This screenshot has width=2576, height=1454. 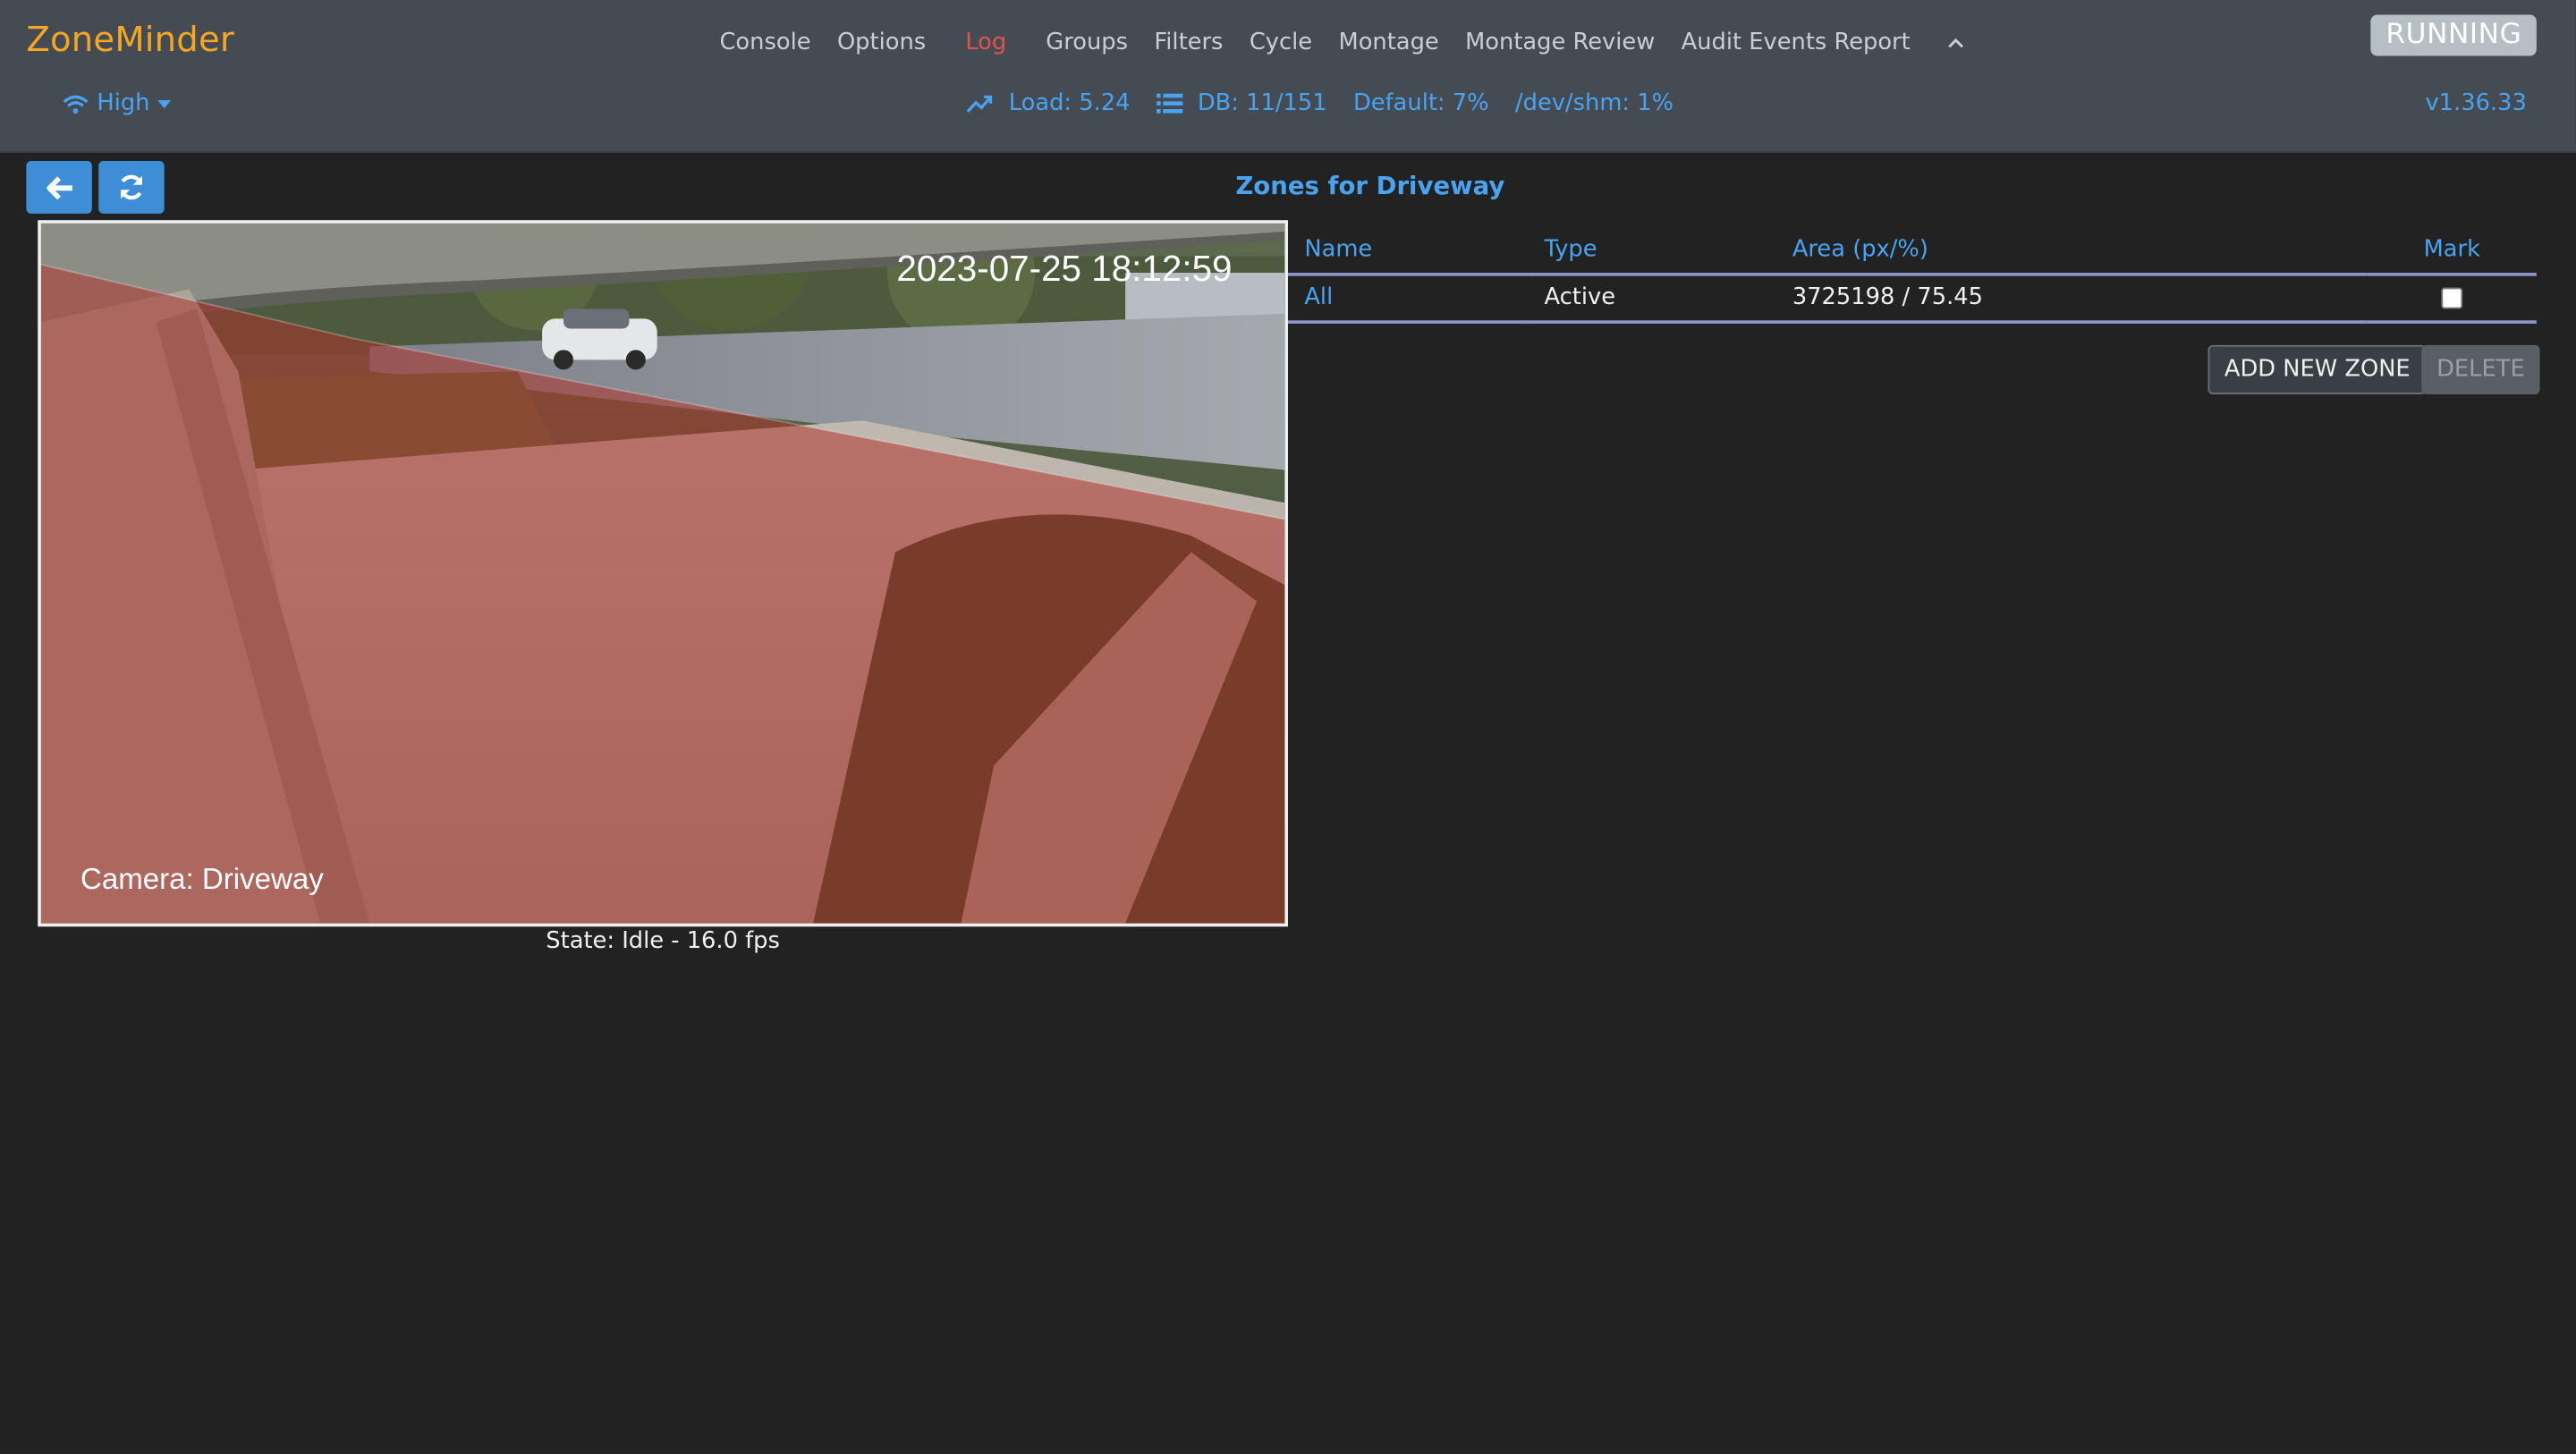 What do you see at coordinates (765, 42) in the screenshot?
I see `menu-console: Console` at bounding box center [765, 42].